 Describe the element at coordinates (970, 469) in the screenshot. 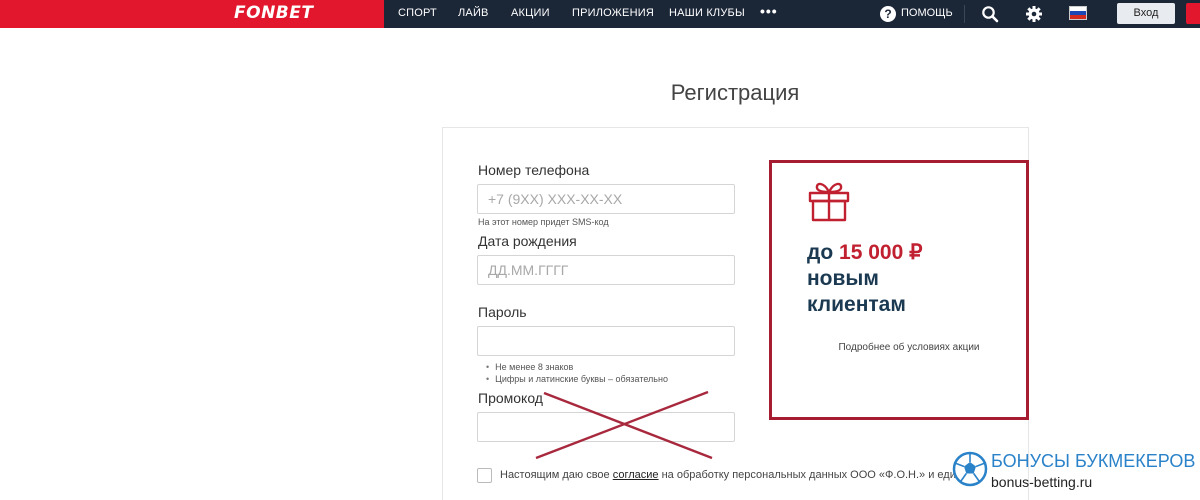

I see `soccer-ball-icon` at that location.